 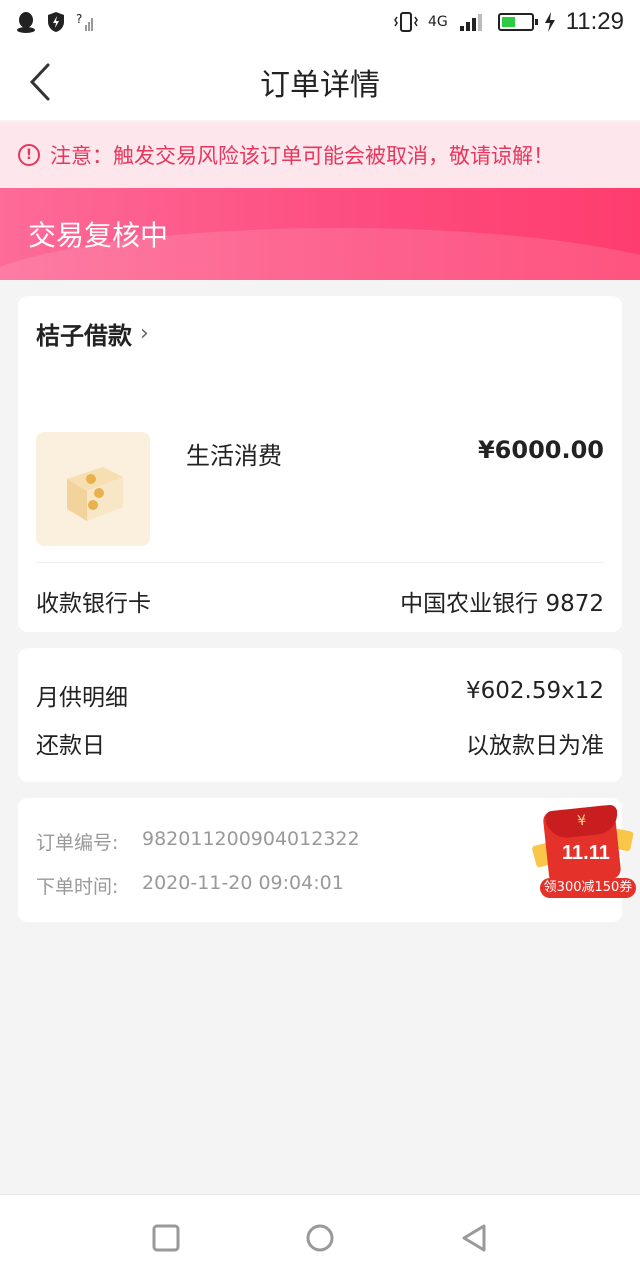 What do you see at coordinates (320, 234) in the screenshot?
I see `status-banner: 交易复核中` at bounding box center [320, 234].